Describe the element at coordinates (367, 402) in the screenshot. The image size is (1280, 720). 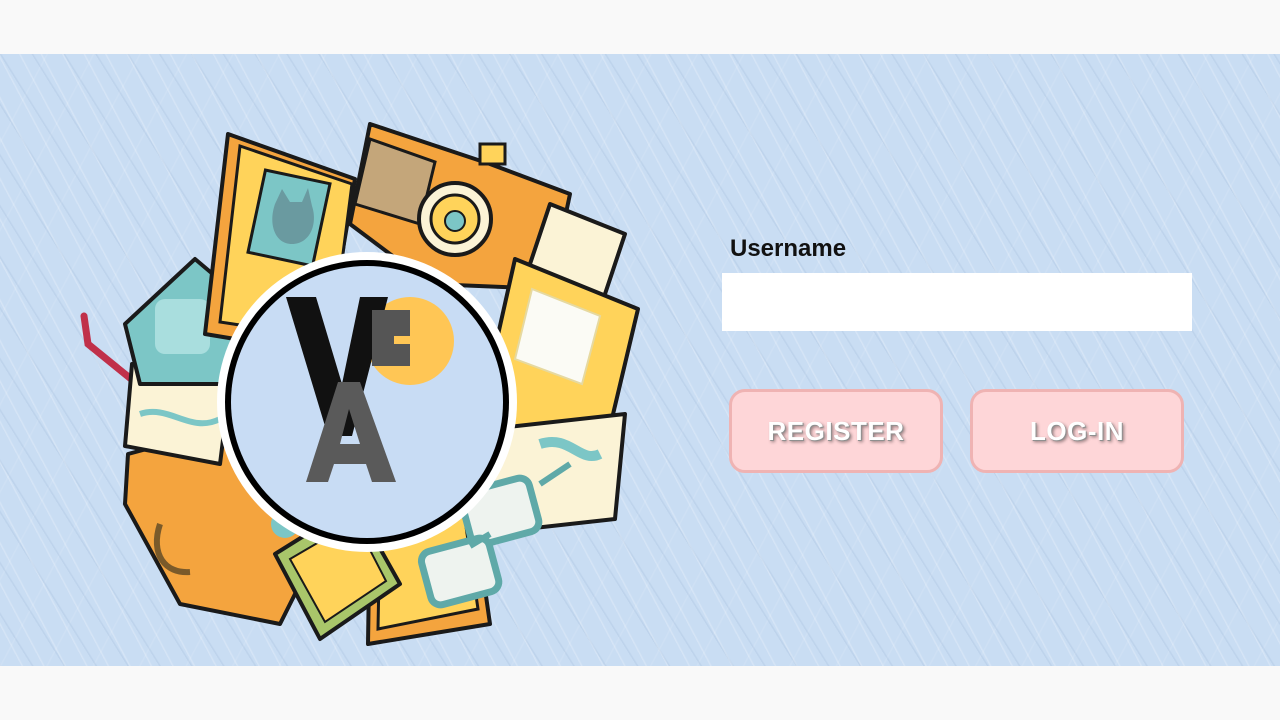
I see `app-logo` at that location.